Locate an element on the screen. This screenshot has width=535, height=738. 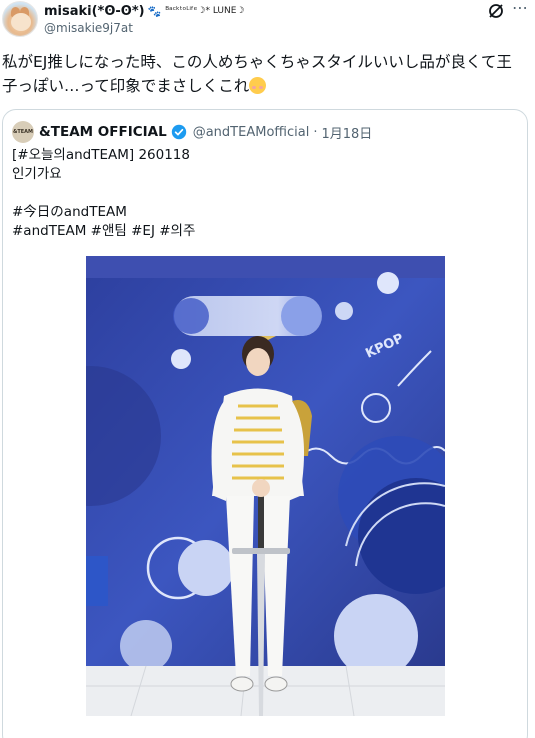
smiling-face-with-blush-icon is located at coordinates (258, 85).